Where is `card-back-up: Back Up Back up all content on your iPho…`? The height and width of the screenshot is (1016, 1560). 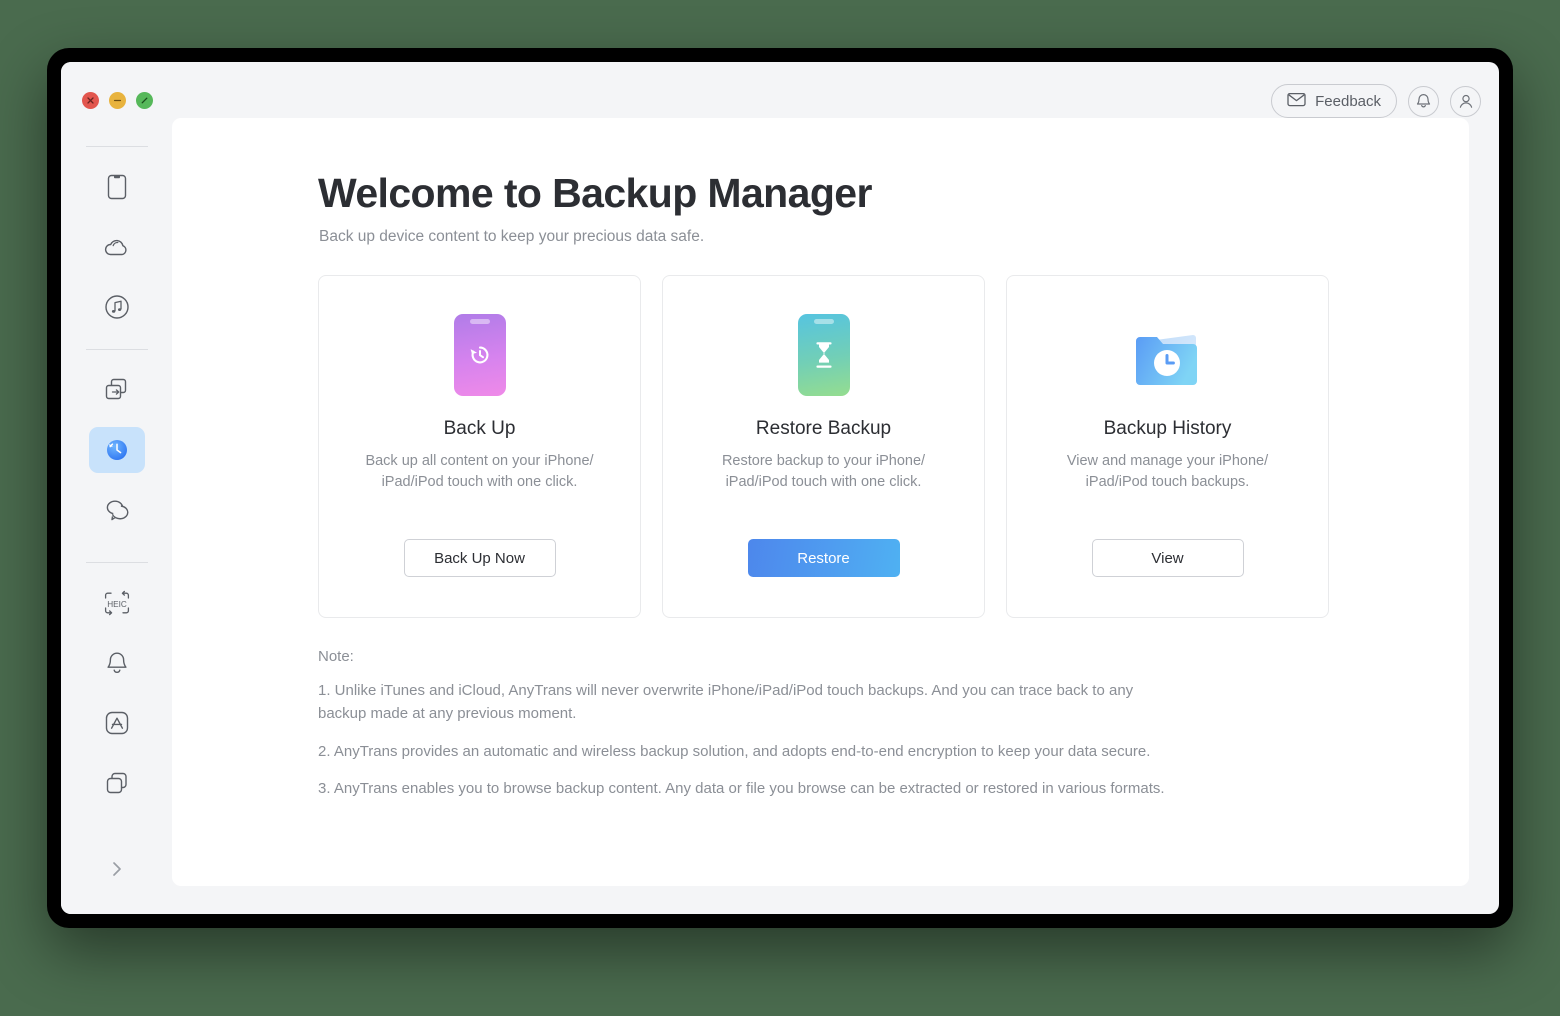 card-back-up: Back Up Back up all content on your iPho… is located at coordinates (479, 446).